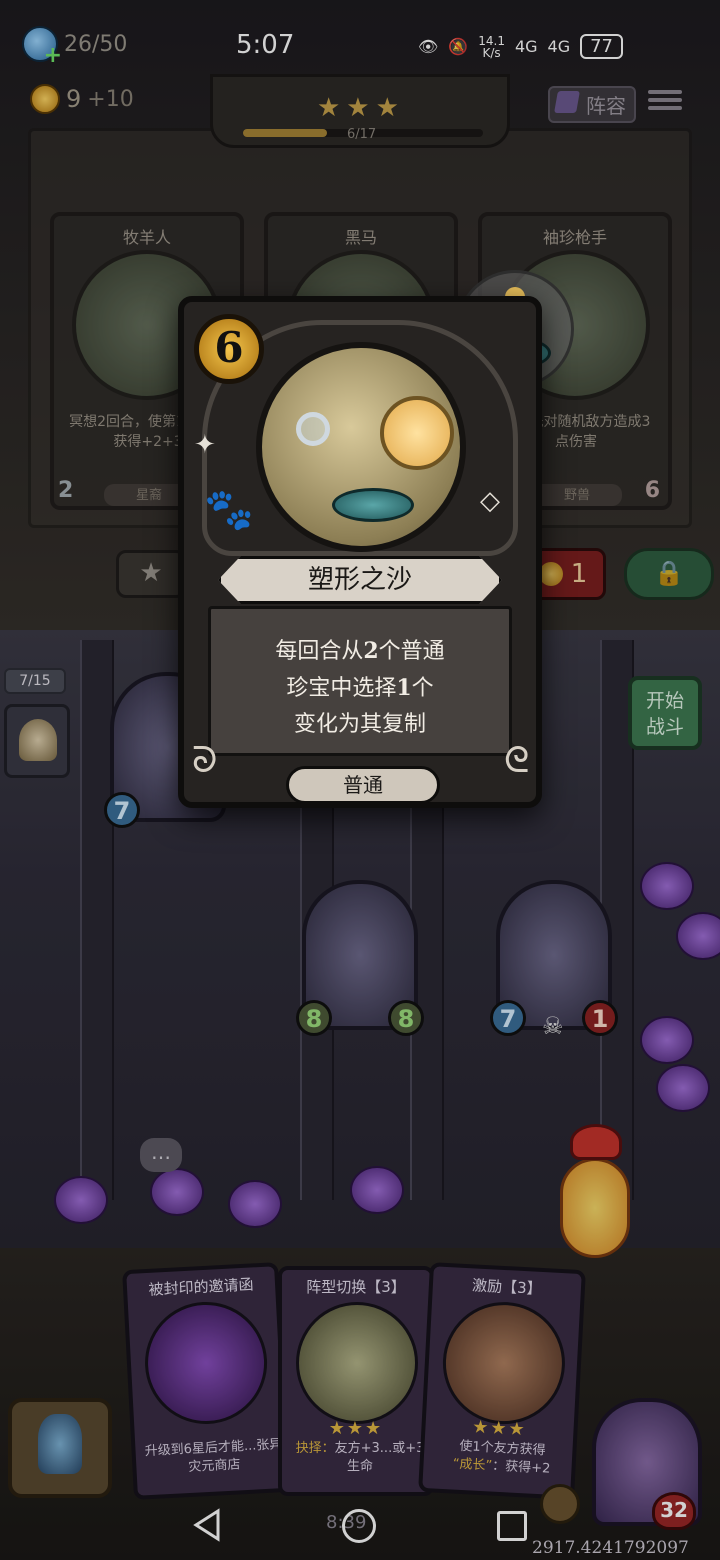  Describe the element at coordinates (110, 99) in the screenshot. I see `gold-bonus: +10` at that location.